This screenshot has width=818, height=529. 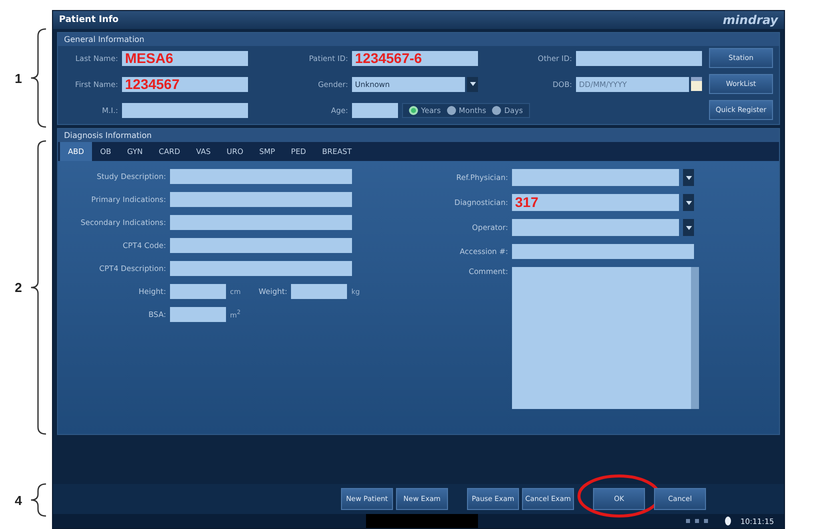 What do you see at coordinates (418, 39) in the screenshot?
I see `section-heading: General Information` at bounding box center [418, 39].